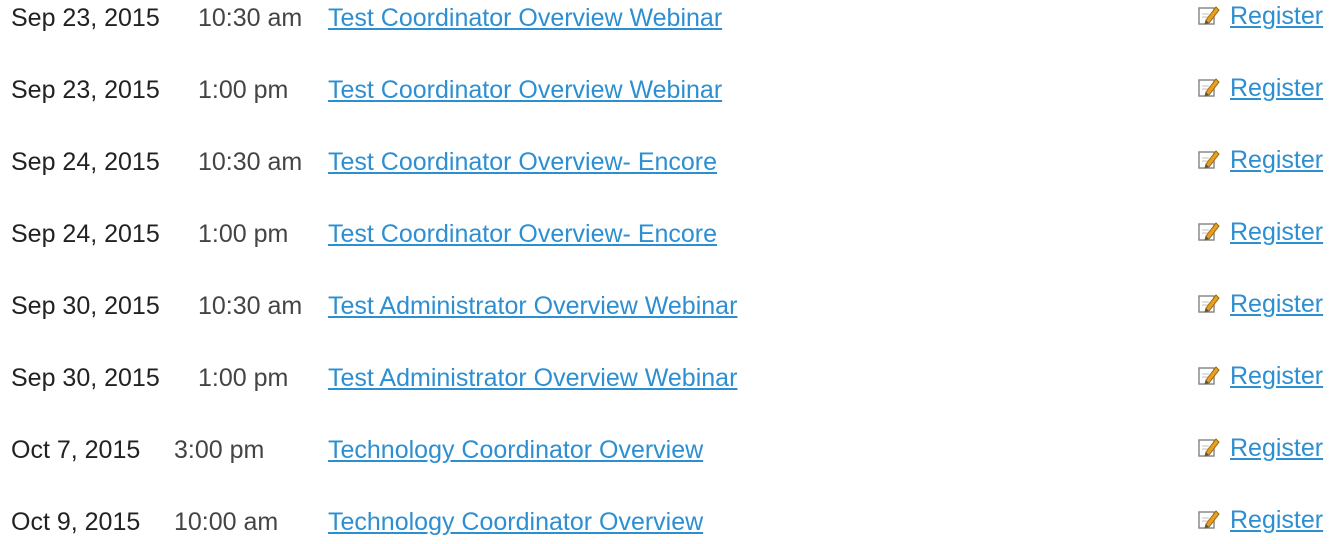  I want to click on event-time: 10:00 am, so click(226, 522).